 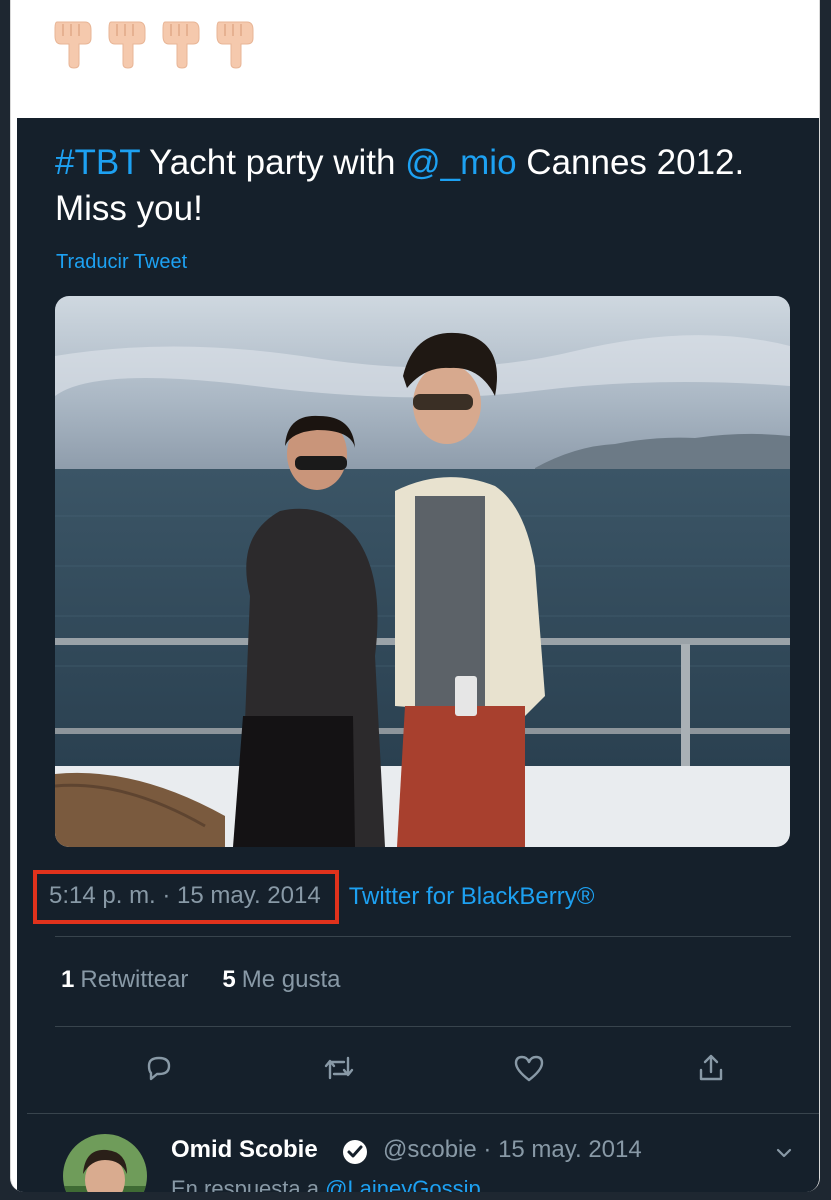 What do you see at coordinates (460, 162) in the screenshot?
I see `mention-link: @_mio` at bounding box center [460, 162].